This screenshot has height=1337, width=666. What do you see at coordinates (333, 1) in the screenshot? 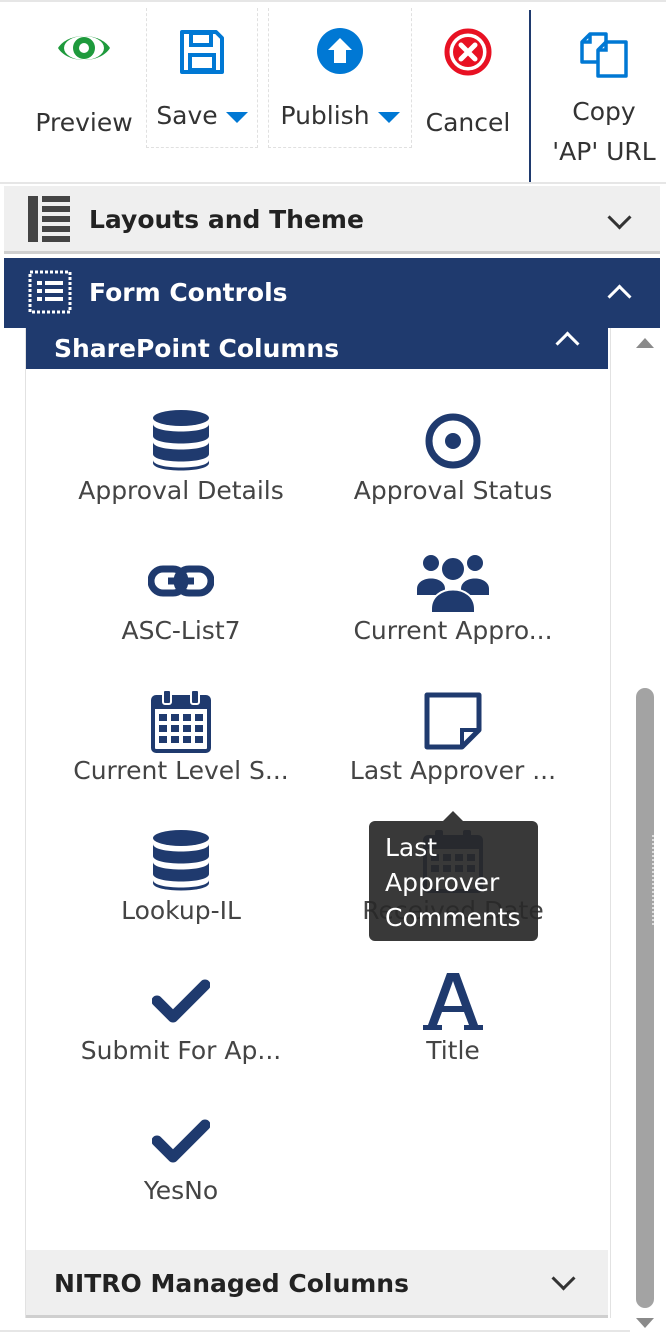
I see `toolbar-top-border` at bounding box center [333, 1].